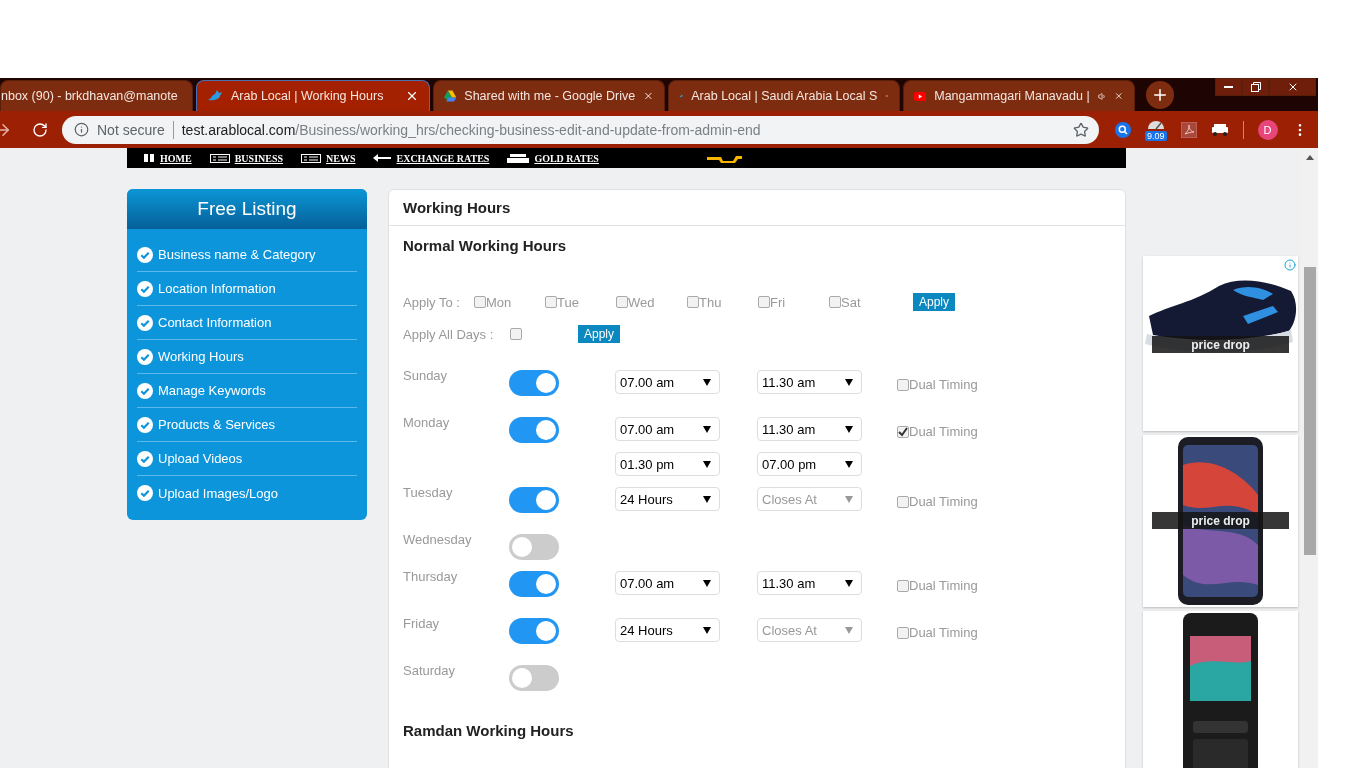  I want to click on day-name: Thursday, so click(431, 576).